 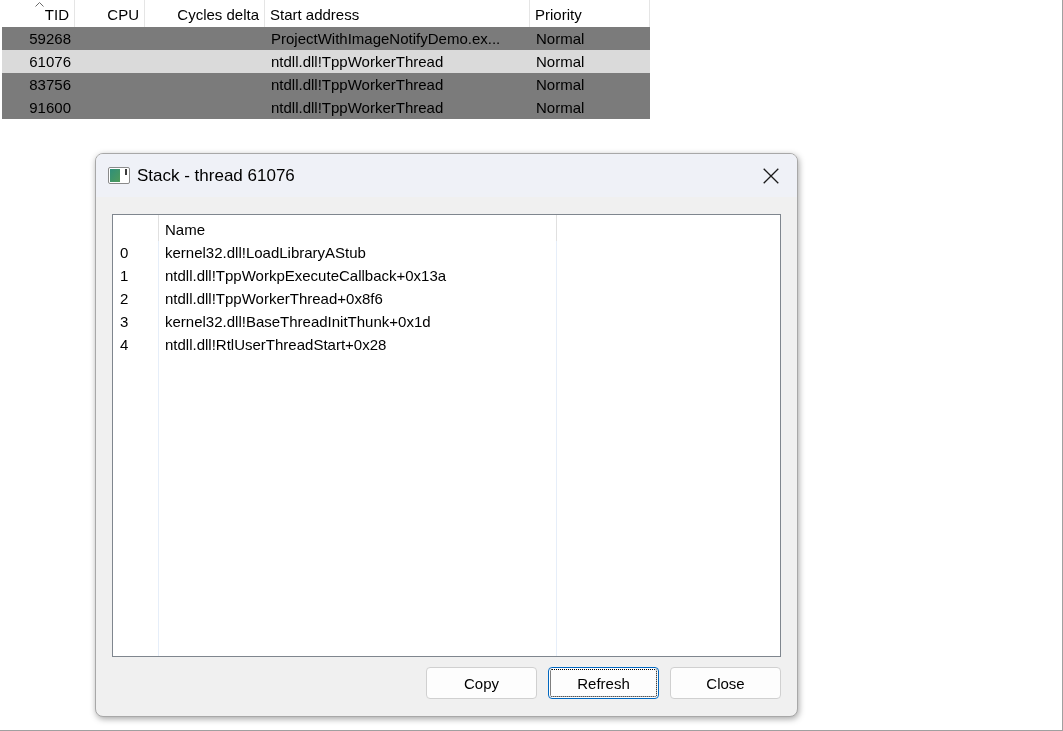 I want to click on table-row: 83756 ntdll.dll!TppWorkerThread Normal, so click(x=326, y=84).